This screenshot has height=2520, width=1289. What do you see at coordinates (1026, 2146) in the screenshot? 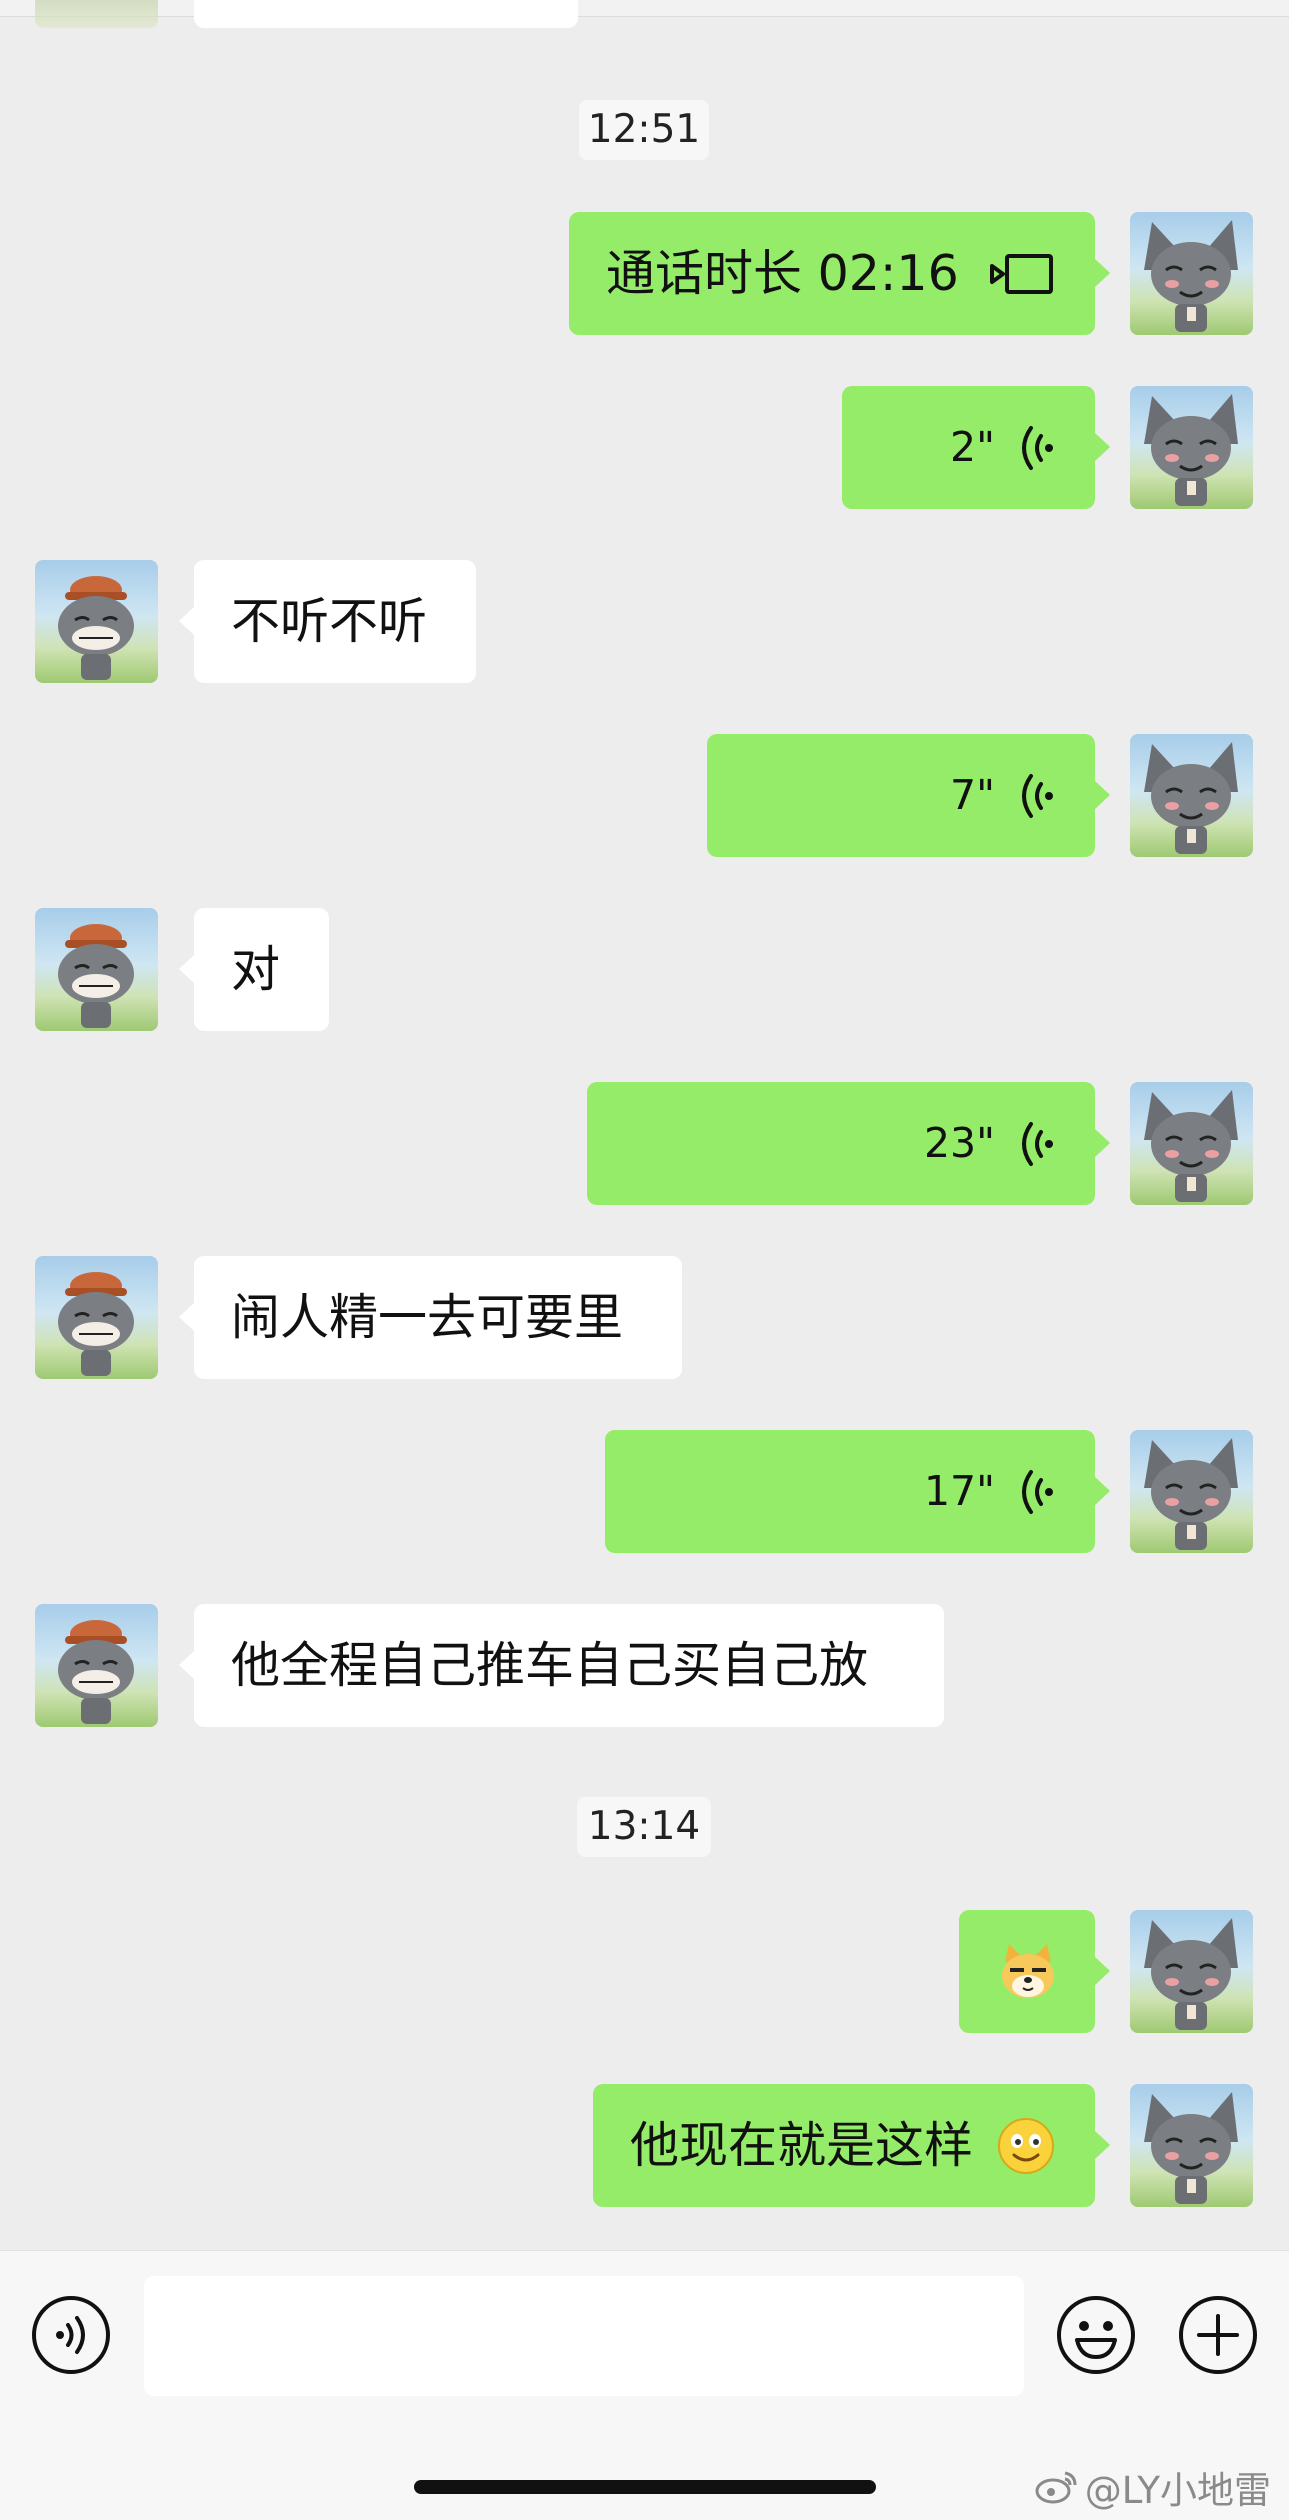
I see `smile-emoji-icon` at bounding box center [1026, 2146].